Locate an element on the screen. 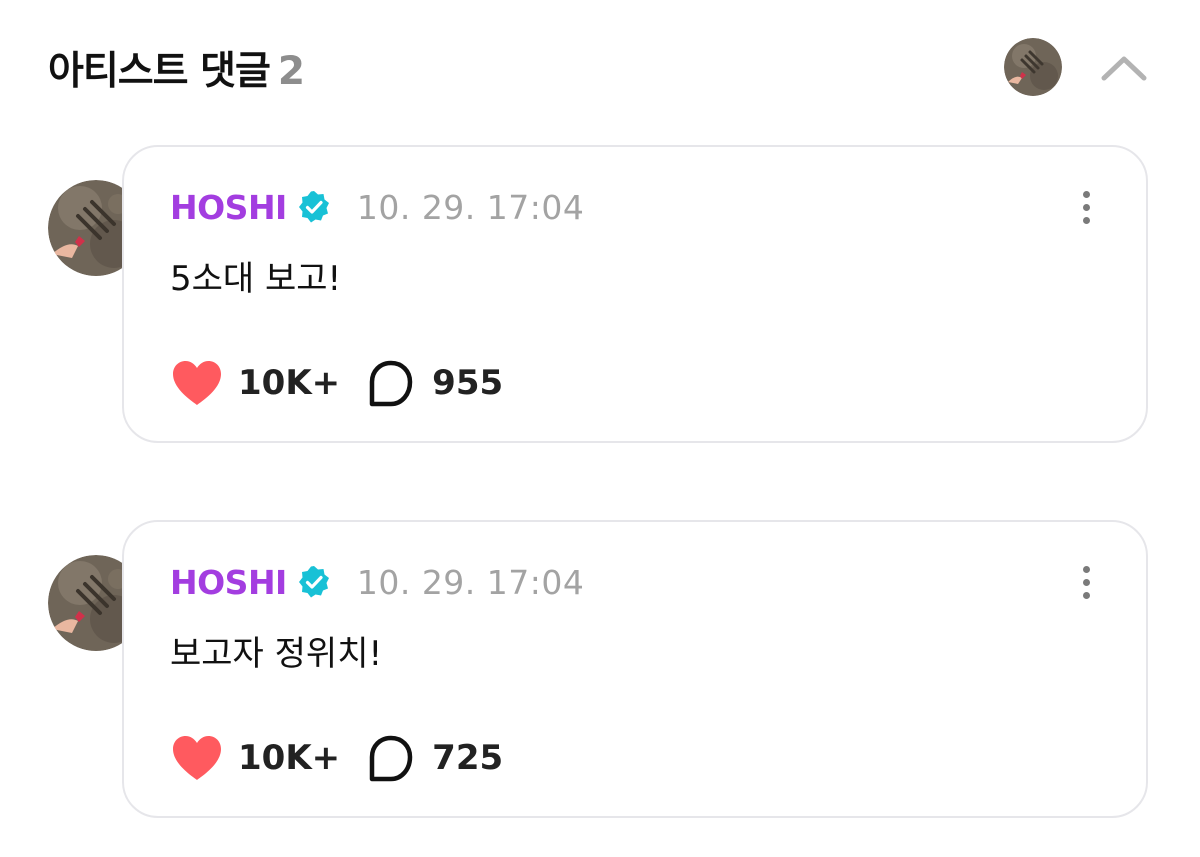  section-title: 아티스트 댓글 2 is located at coordinates (176, 68).